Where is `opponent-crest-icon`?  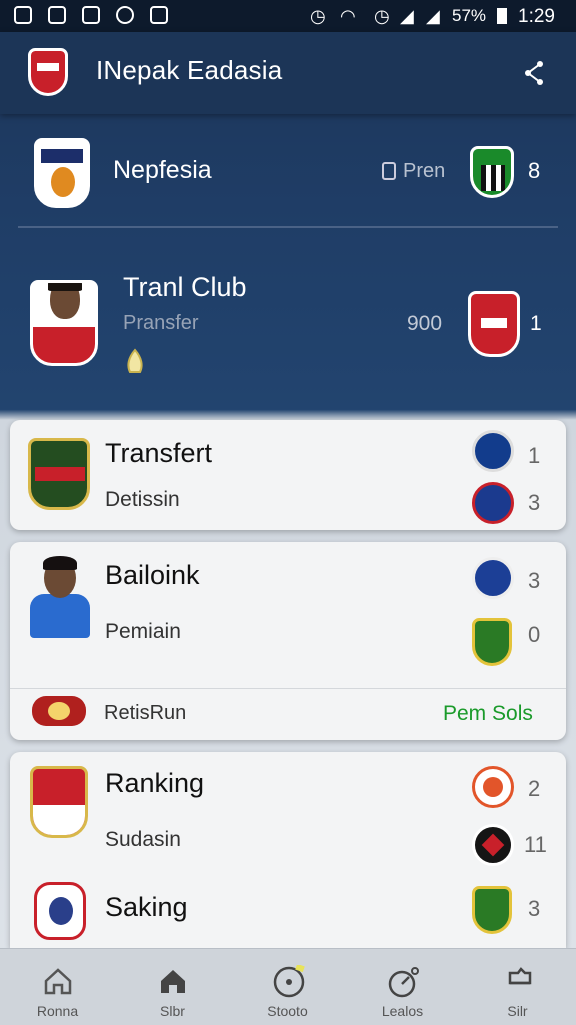 opponent-crest-icon is located at coordinates (492, 172).